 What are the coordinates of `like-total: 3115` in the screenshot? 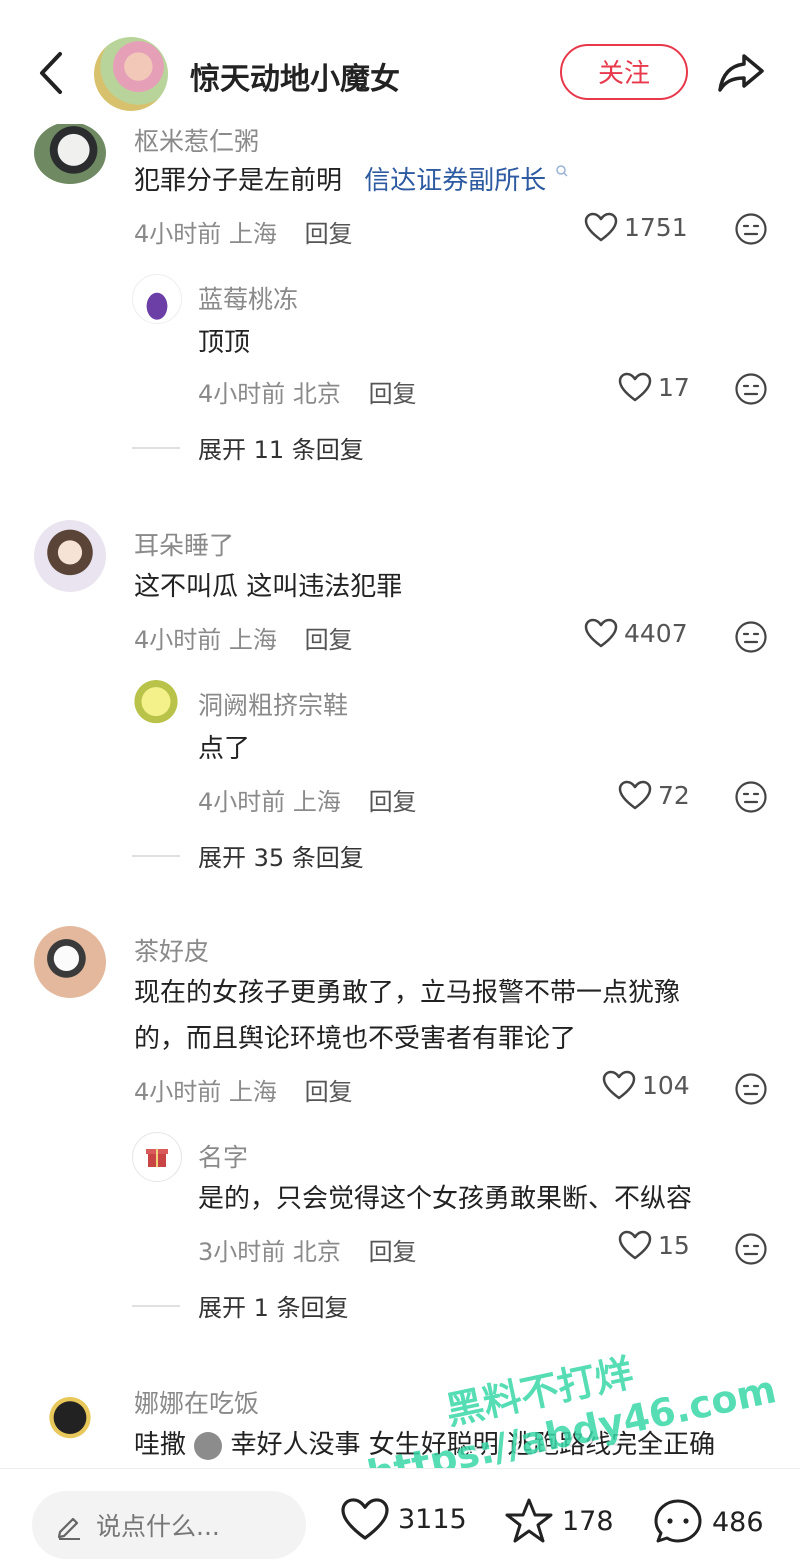 It's located at (432, 1519).